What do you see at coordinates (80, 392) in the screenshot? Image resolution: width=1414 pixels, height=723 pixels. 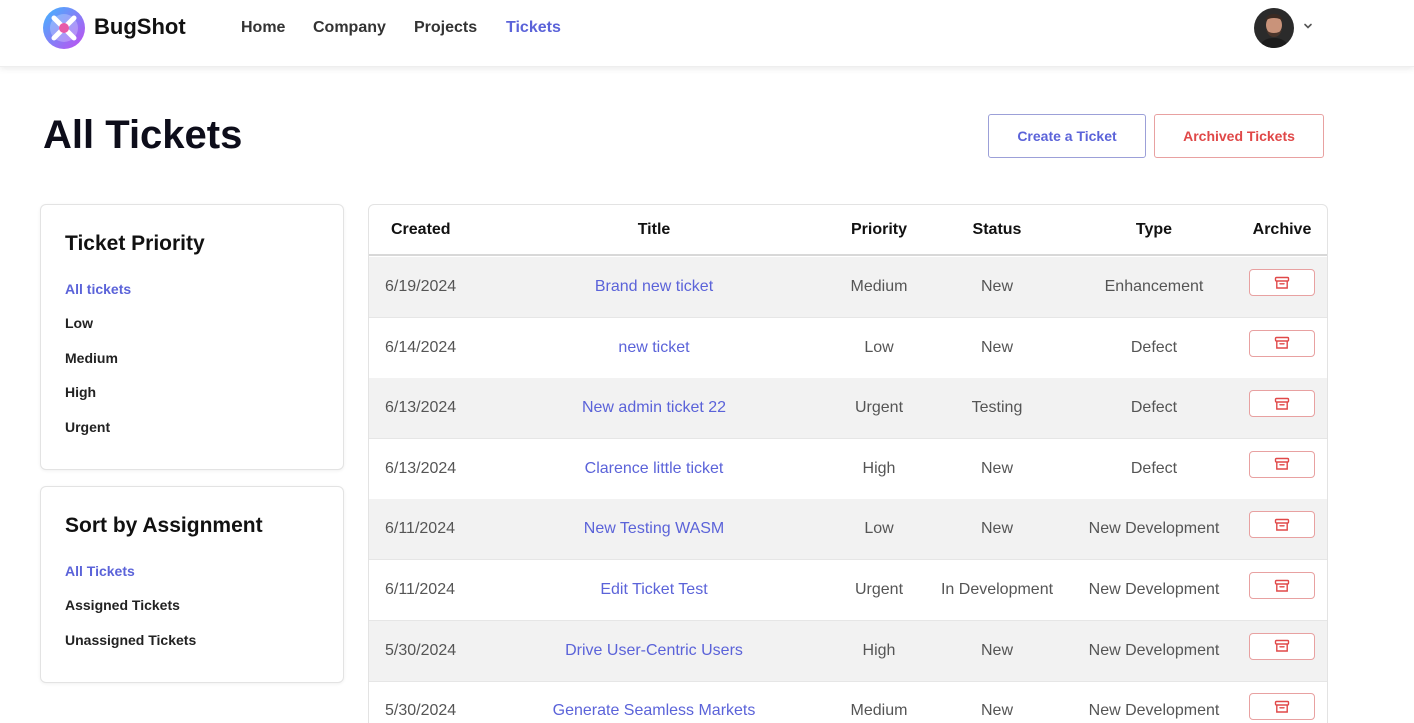 I see `priority-filter-high: High` at bounding box center [80, 392].